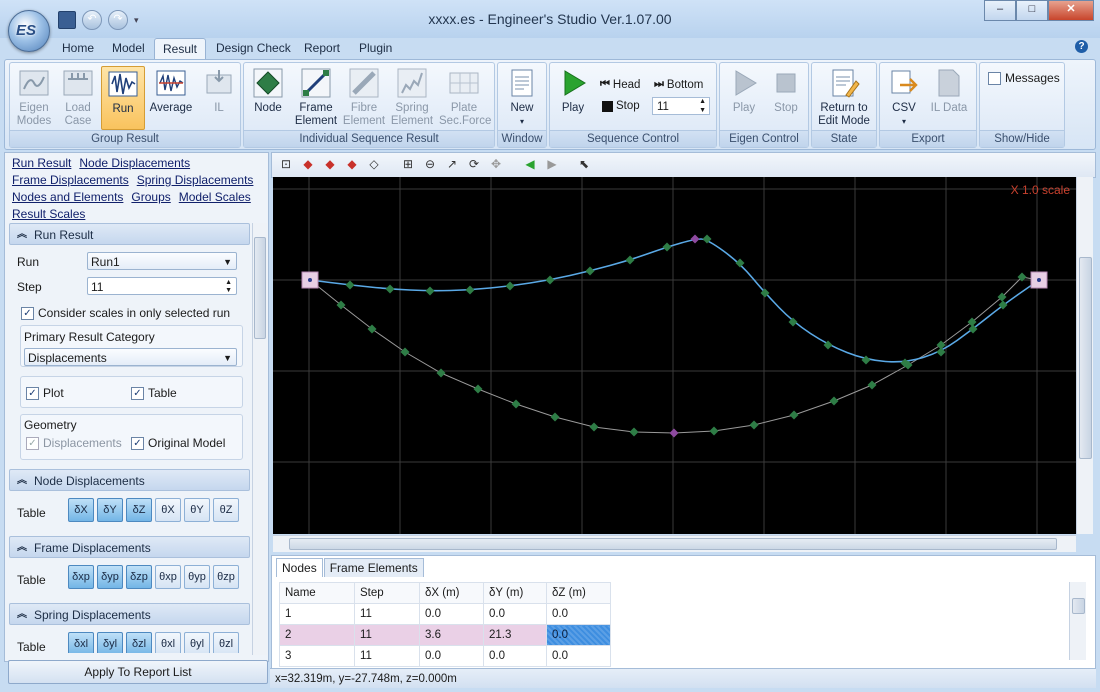 This screenshot has width=1100, height=692. What do you see at coordinates (74, 443) in the screenshot?
I see `geom-displacements-checkbox: ✓ Displacements` at bounding box center [74, 443].